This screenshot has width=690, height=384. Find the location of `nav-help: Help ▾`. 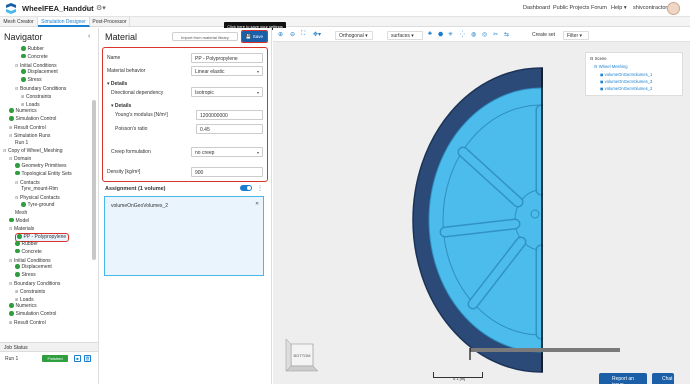

nav-help: Help ▾ is located at coordinates (619, 8).